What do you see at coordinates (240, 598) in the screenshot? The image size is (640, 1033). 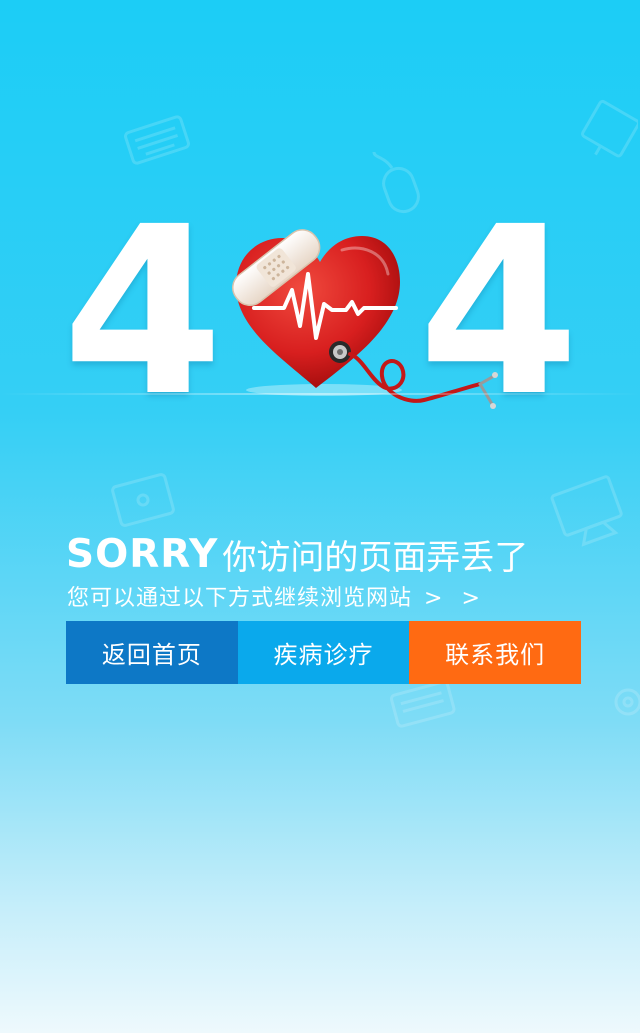 I see `hint-text: 您可以通过以下方式继续浏览网站` at bounding box center [240, 598].